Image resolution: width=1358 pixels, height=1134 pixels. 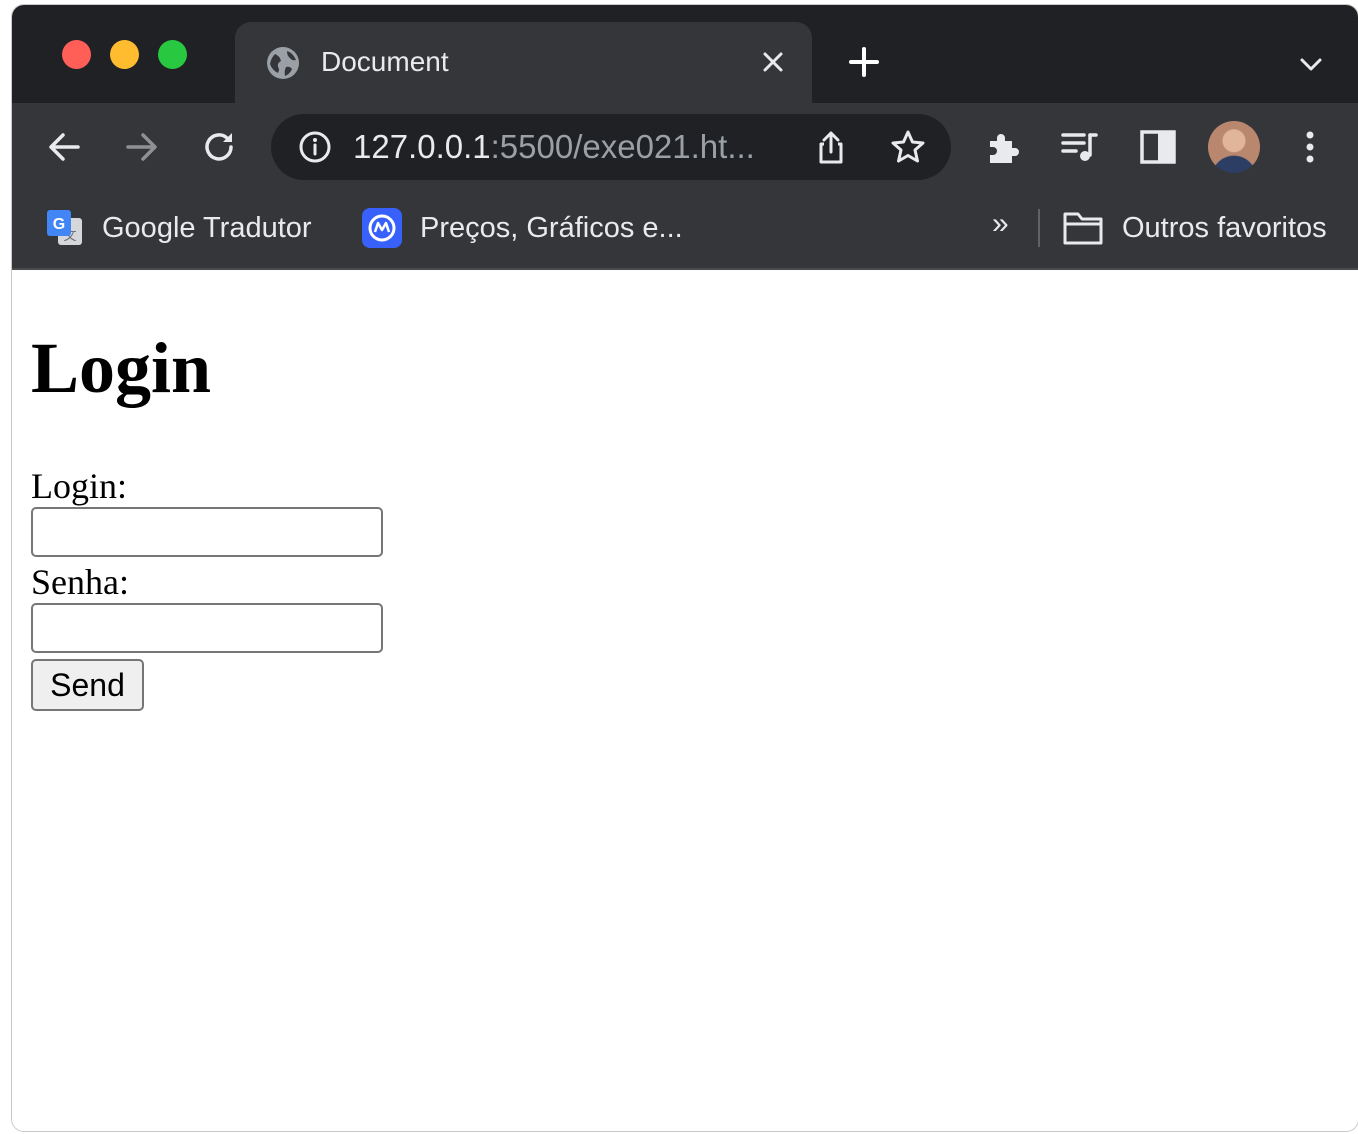 I want to click on share-icon, so click(x=831, y=148).